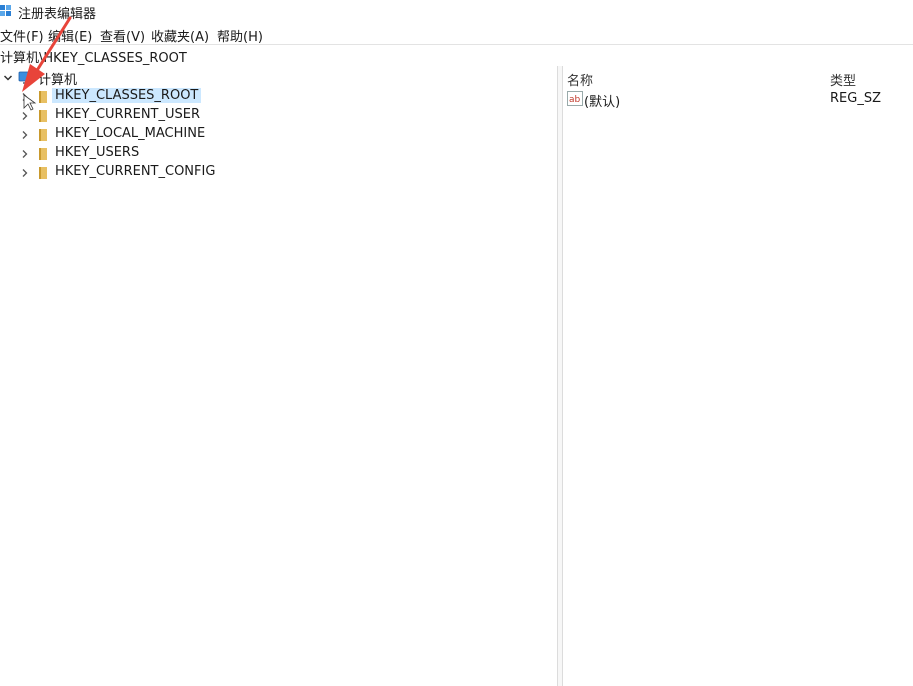  Describe the element at coordinates (135, 171) in the screenshot. I see `tree-item-label: HKEY_CURRENT_CONFIG` at that location.